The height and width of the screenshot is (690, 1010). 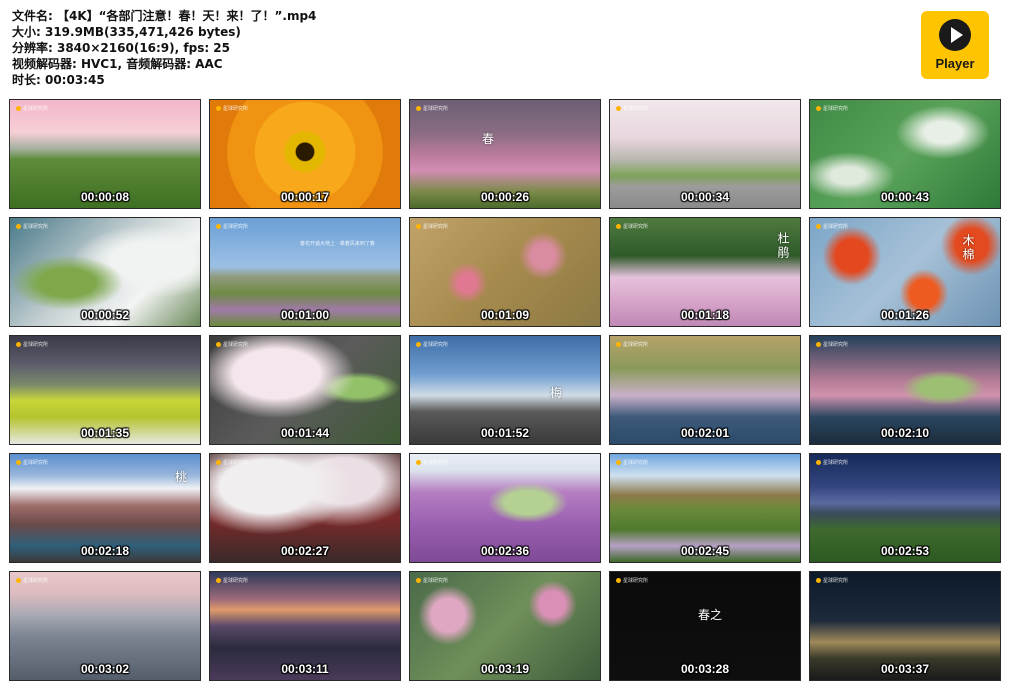 What do you see at coordinates (705, 551) in the screenshot?
I see `timestamp-label: 00:02:45` at bounding box center [705, 551].